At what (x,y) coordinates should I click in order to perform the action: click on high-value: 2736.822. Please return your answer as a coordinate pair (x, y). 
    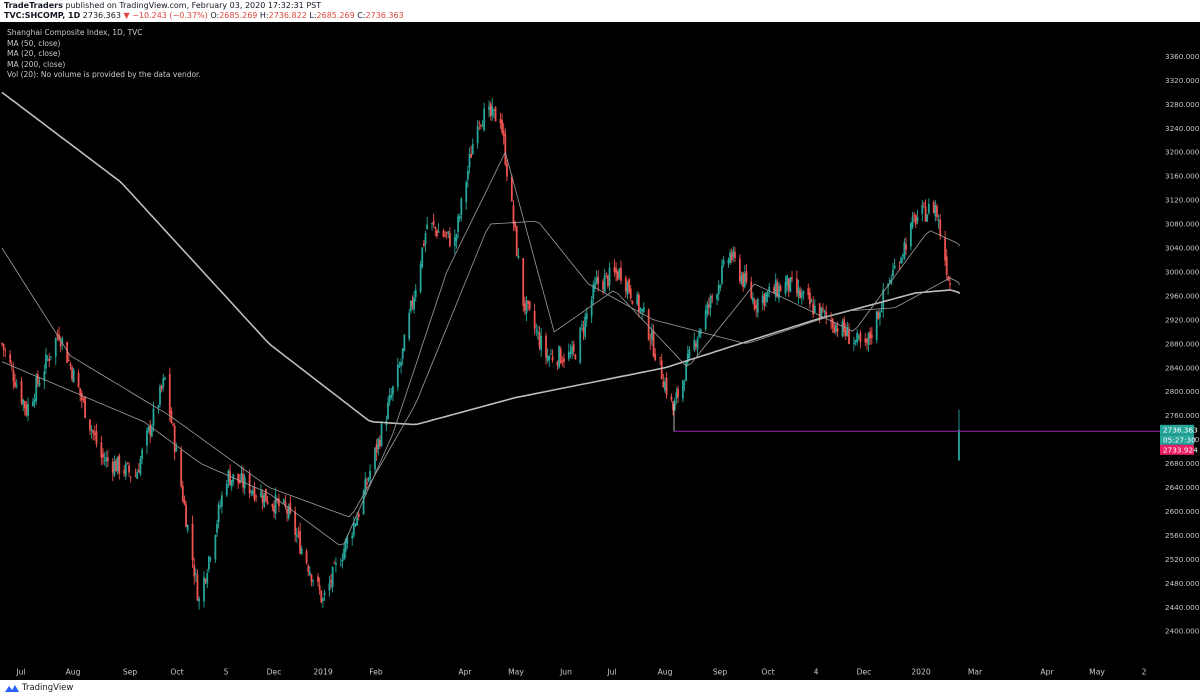
    Looking at the image, I should click on (287, 15).